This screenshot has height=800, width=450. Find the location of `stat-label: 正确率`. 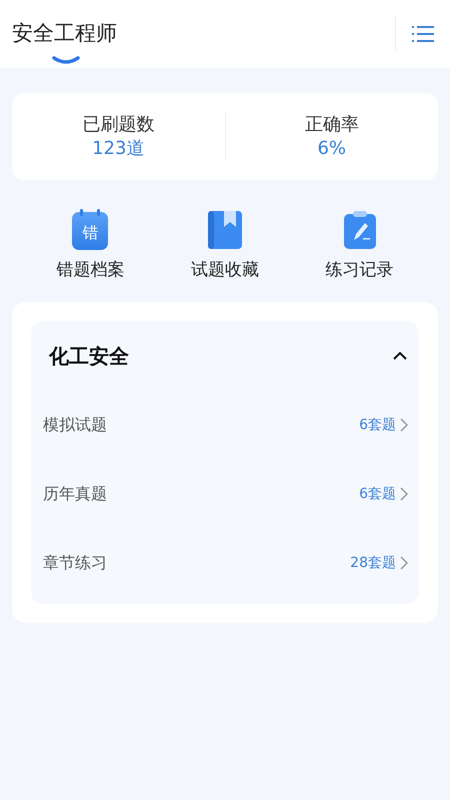

stat-label: 正确率 is located at coordinates (331, 124).